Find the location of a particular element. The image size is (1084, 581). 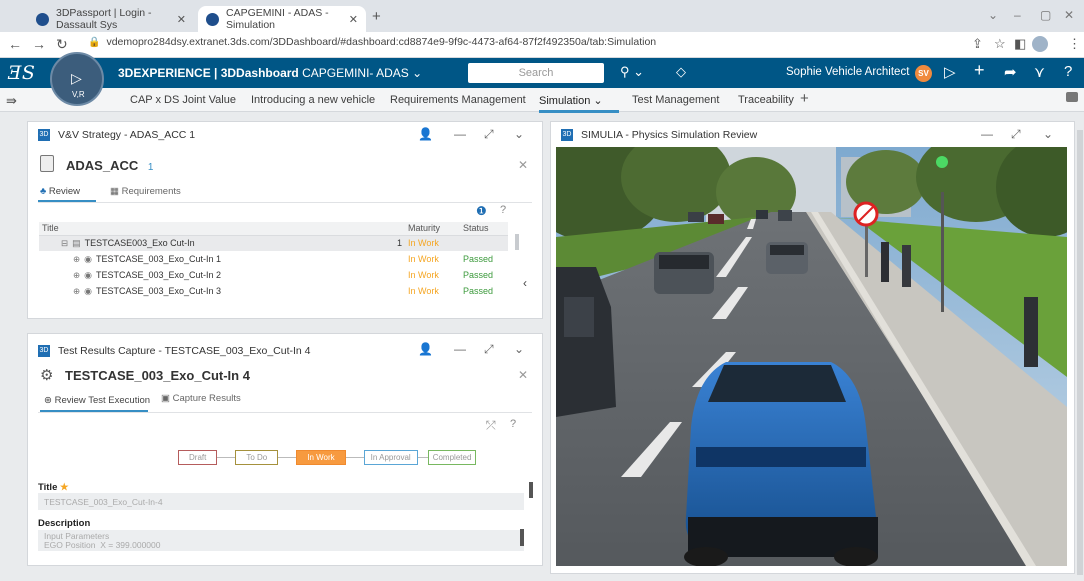

new-tab-icon: + is located at coordinates (376, 16).